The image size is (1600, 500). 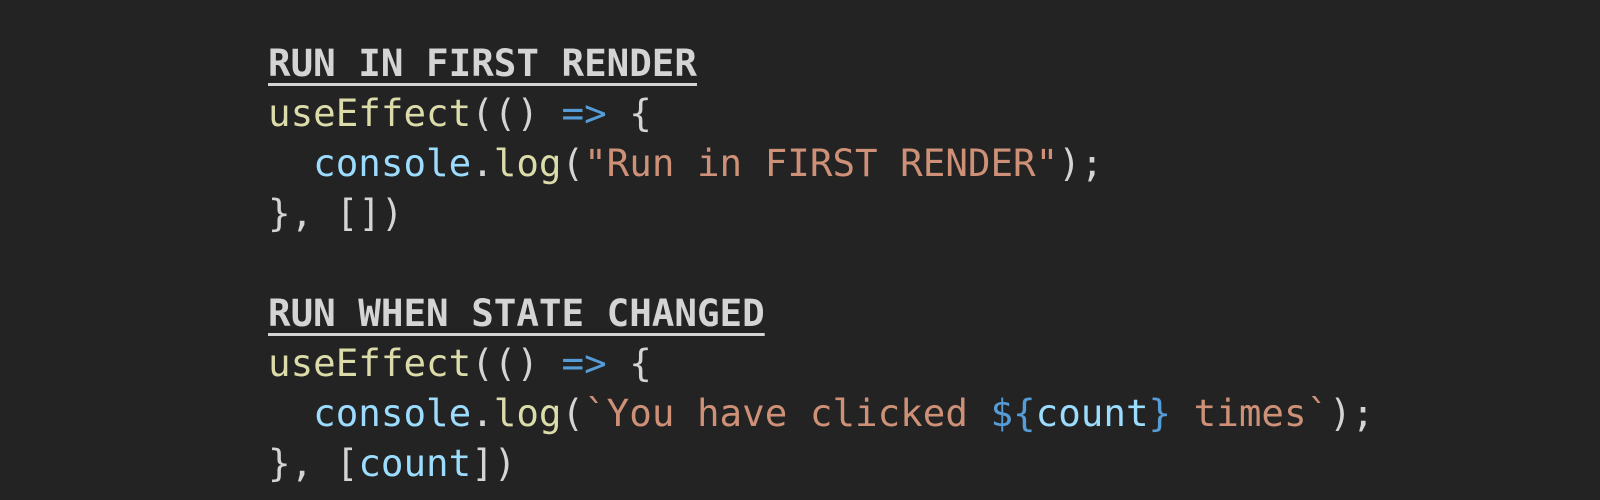 I want to click on template-string: `You have clicked, so click(x=787, y=413).